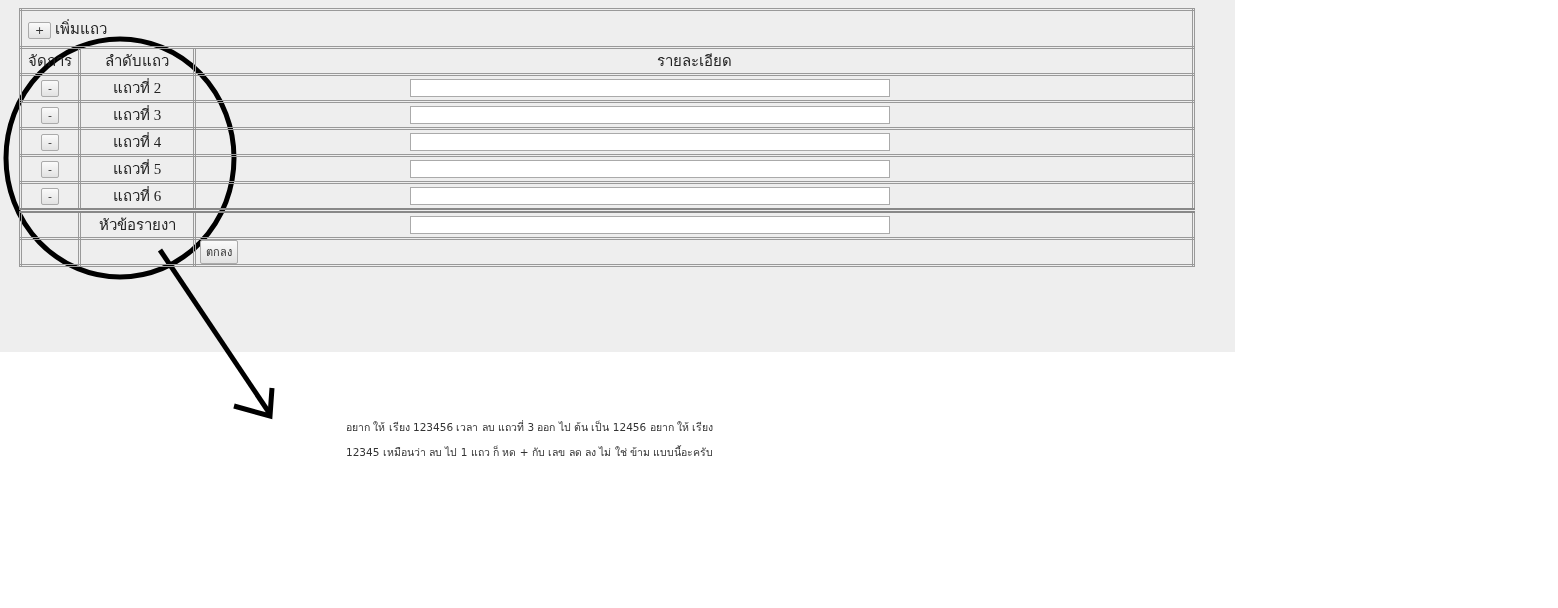 Image resolution: width=1558 pixels, height=608 pixels. I want to click on note-text: อยาก ให้ เรียง 123456 เวลา ลบ แถวที่ 3 ออก ไป ต้น เป็น 12456 อยาก ให้ เรียง, so click(530, 427).